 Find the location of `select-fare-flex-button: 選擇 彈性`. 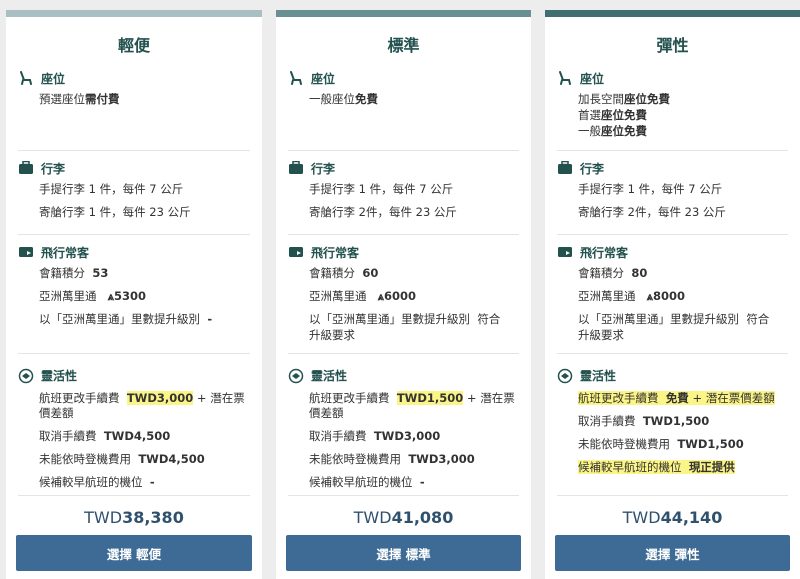

select-fare-flex-button: 選擇 彈性 is located at coordinates (672, 553).